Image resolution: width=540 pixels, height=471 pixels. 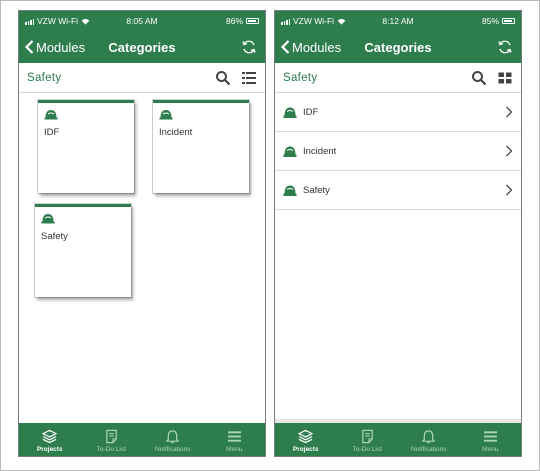 I want to click on status-bar: VZW Wi-Fi 8:05 AM 86%, so click(x=142, y=21).